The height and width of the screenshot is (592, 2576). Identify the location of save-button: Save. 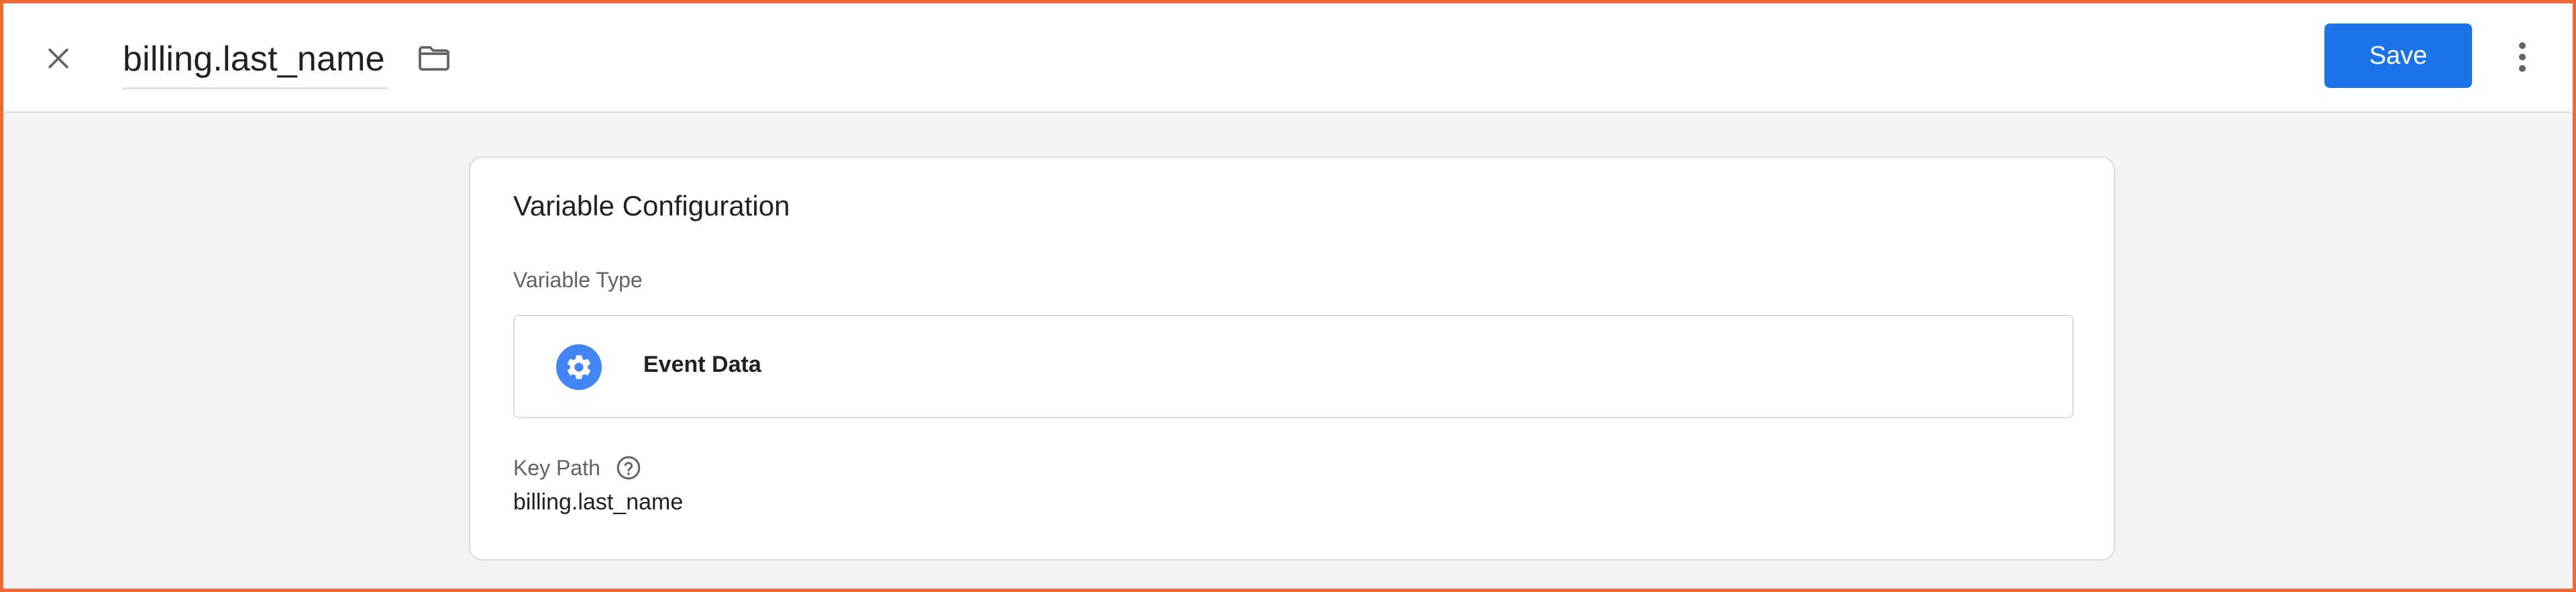
(2398, 55).